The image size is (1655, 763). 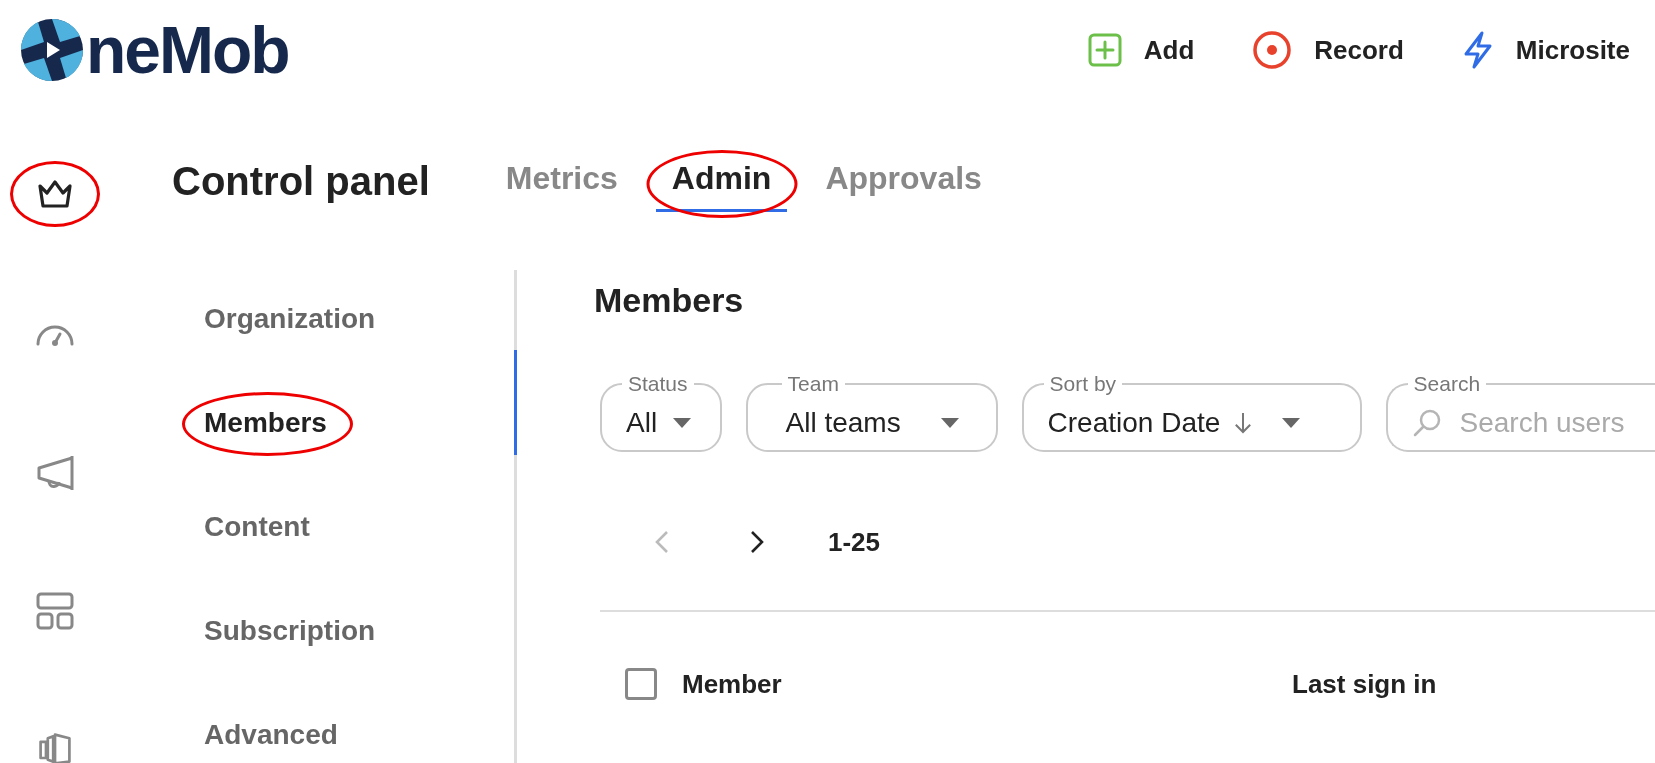 I want to click on layout-button, so click(x=55, y=611).